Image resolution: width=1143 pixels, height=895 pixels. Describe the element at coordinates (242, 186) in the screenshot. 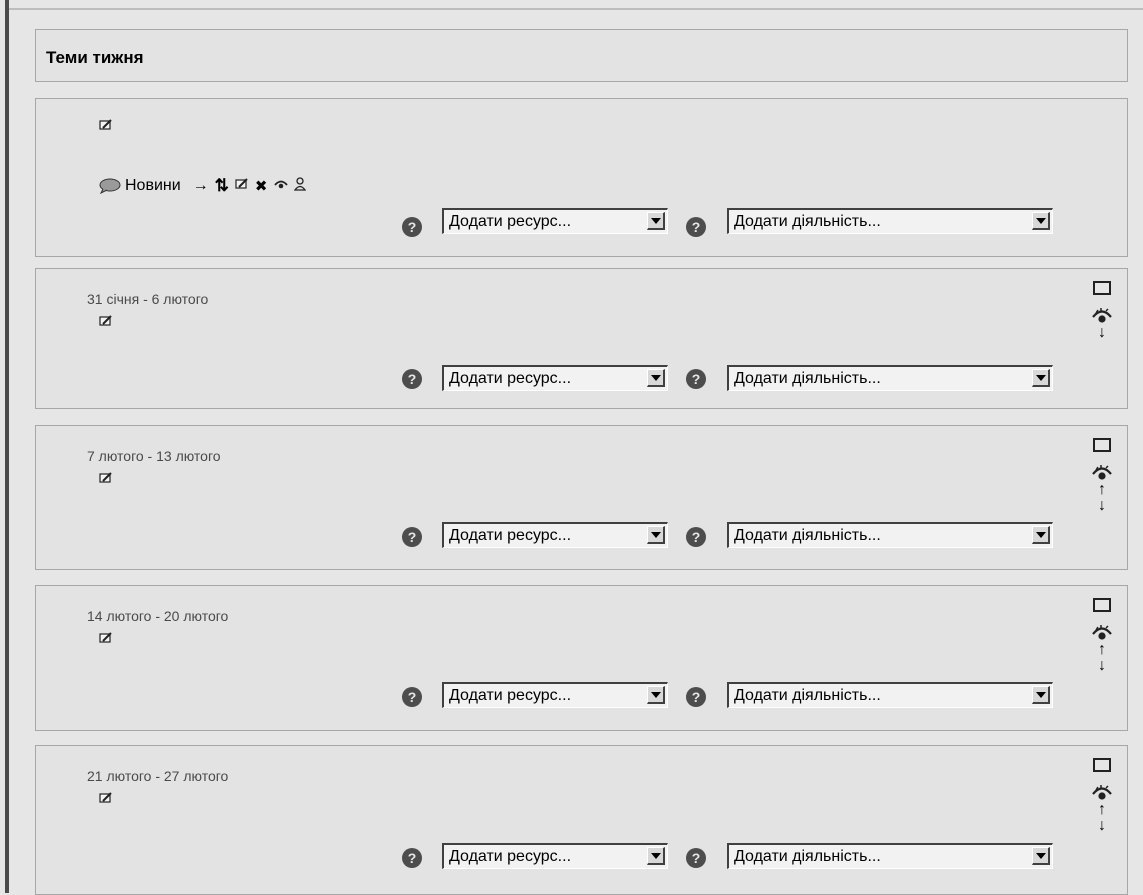

I see `edit-icon` at that location.